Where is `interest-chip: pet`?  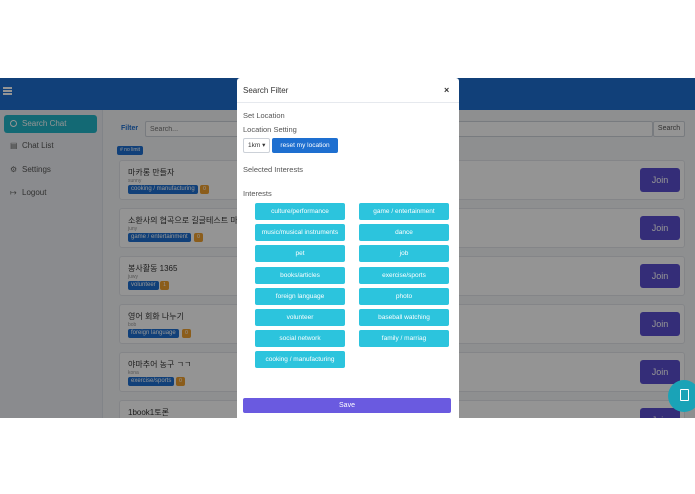 interest-chip: pet is located at coordinates (300, 253).